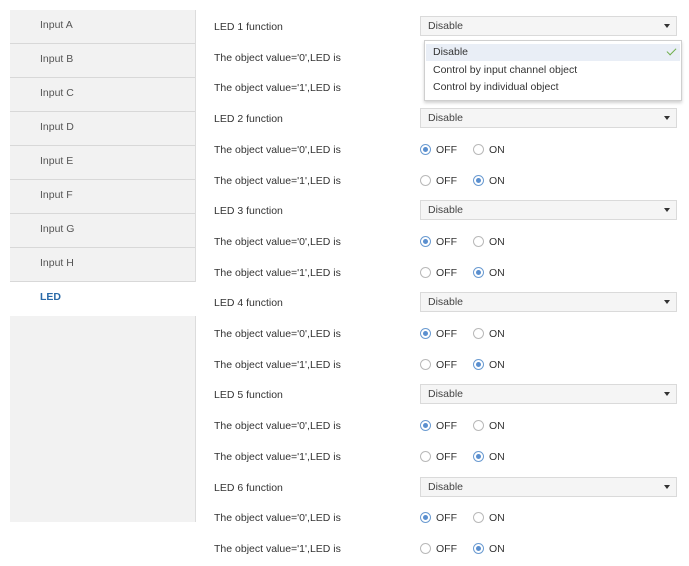  Describe the element at coordinates (505, 70) in the screenshot. I see `dropdown-option-label: Control by input channel object` at that location.